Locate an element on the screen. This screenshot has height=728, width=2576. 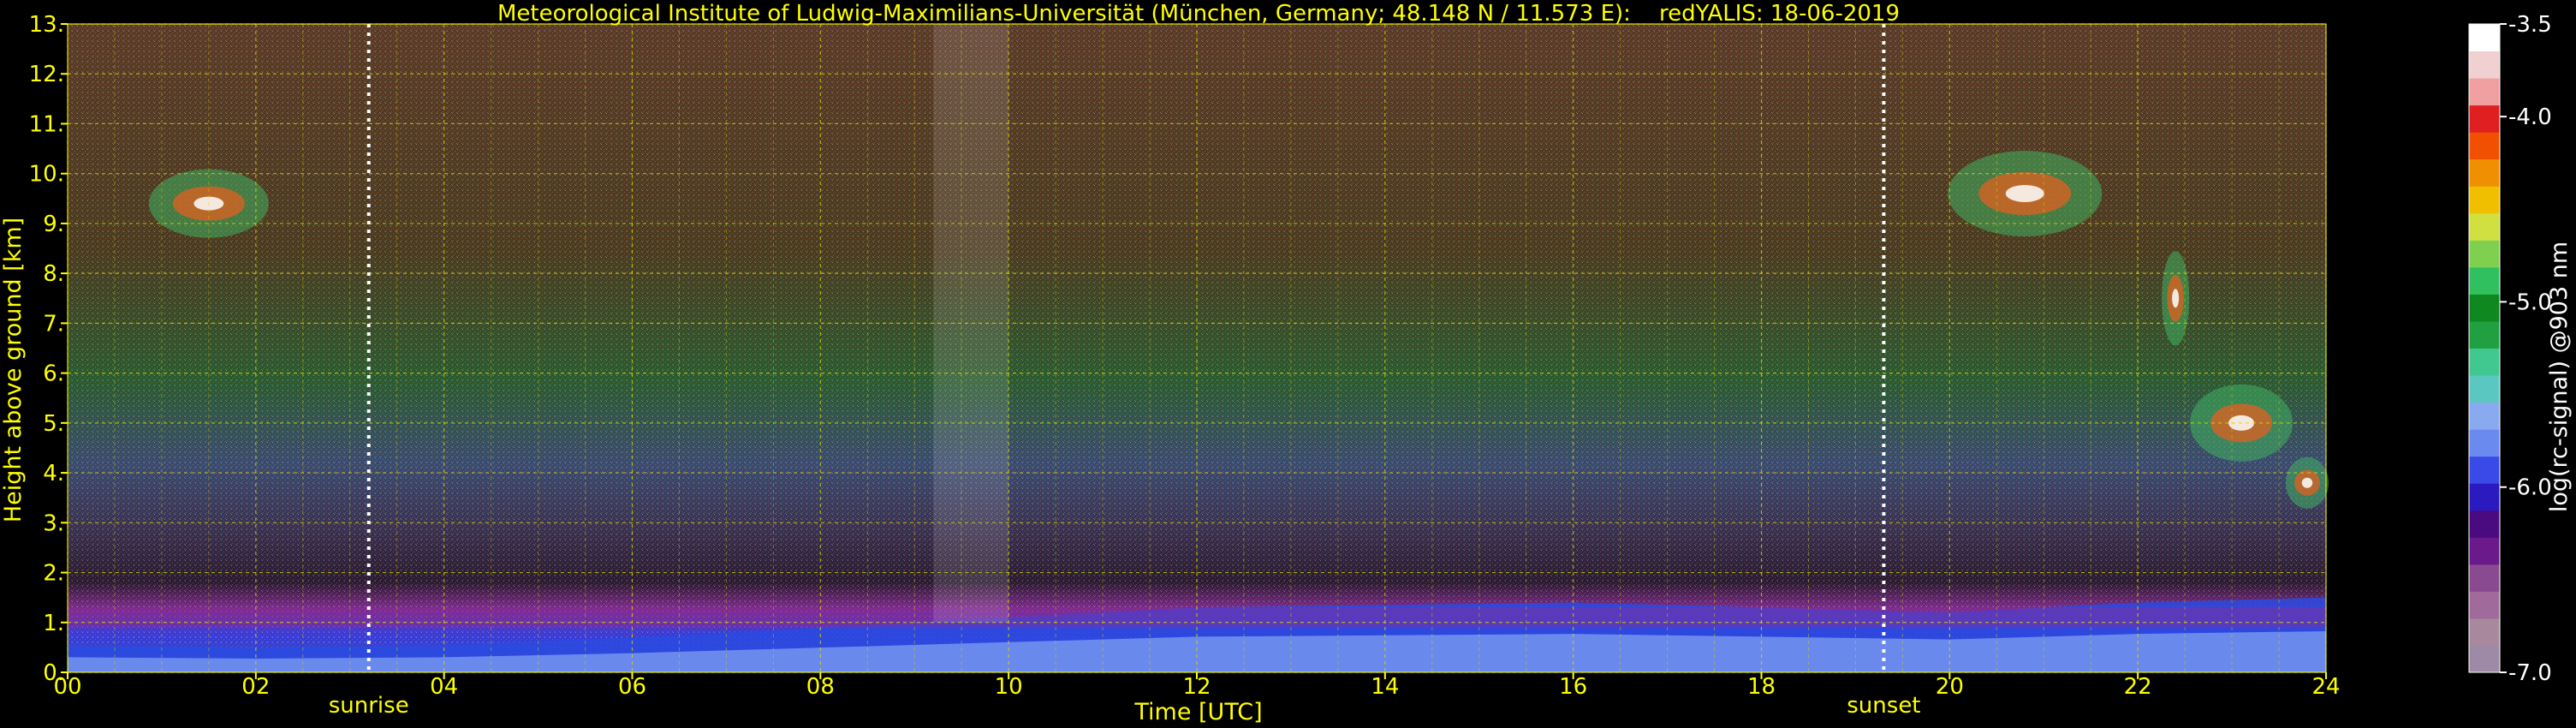
y-tick-label: 7. is located at coordinates (54, 324).